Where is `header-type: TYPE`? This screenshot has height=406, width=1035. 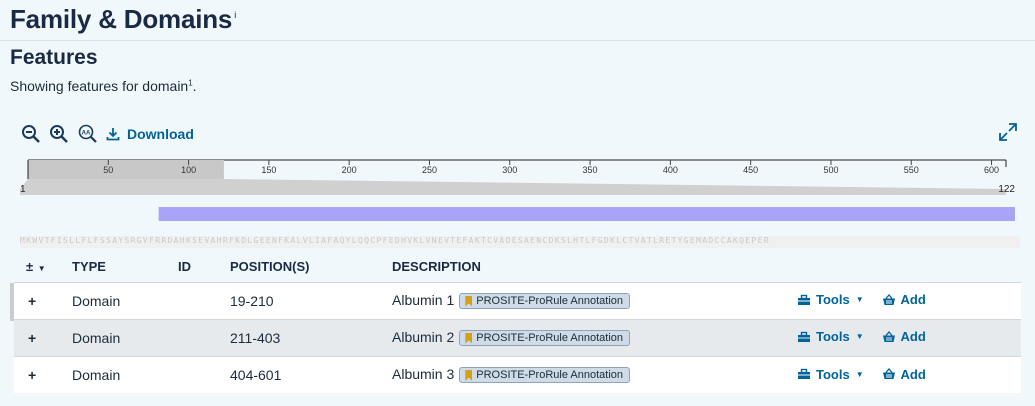
header-type: TYPE is located at coordinates (125, 267).